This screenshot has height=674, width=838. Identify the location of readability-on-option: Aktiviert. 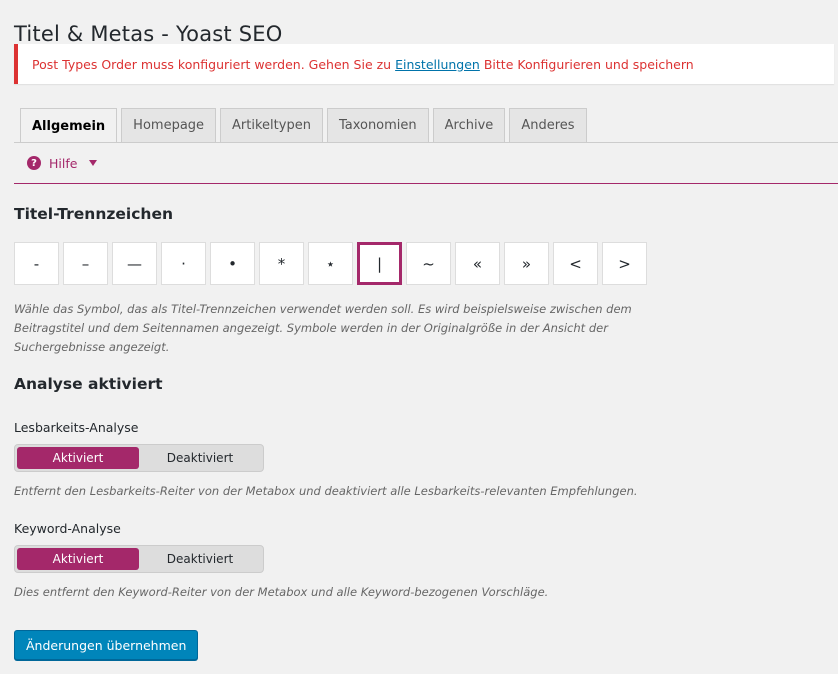
(78, 458).